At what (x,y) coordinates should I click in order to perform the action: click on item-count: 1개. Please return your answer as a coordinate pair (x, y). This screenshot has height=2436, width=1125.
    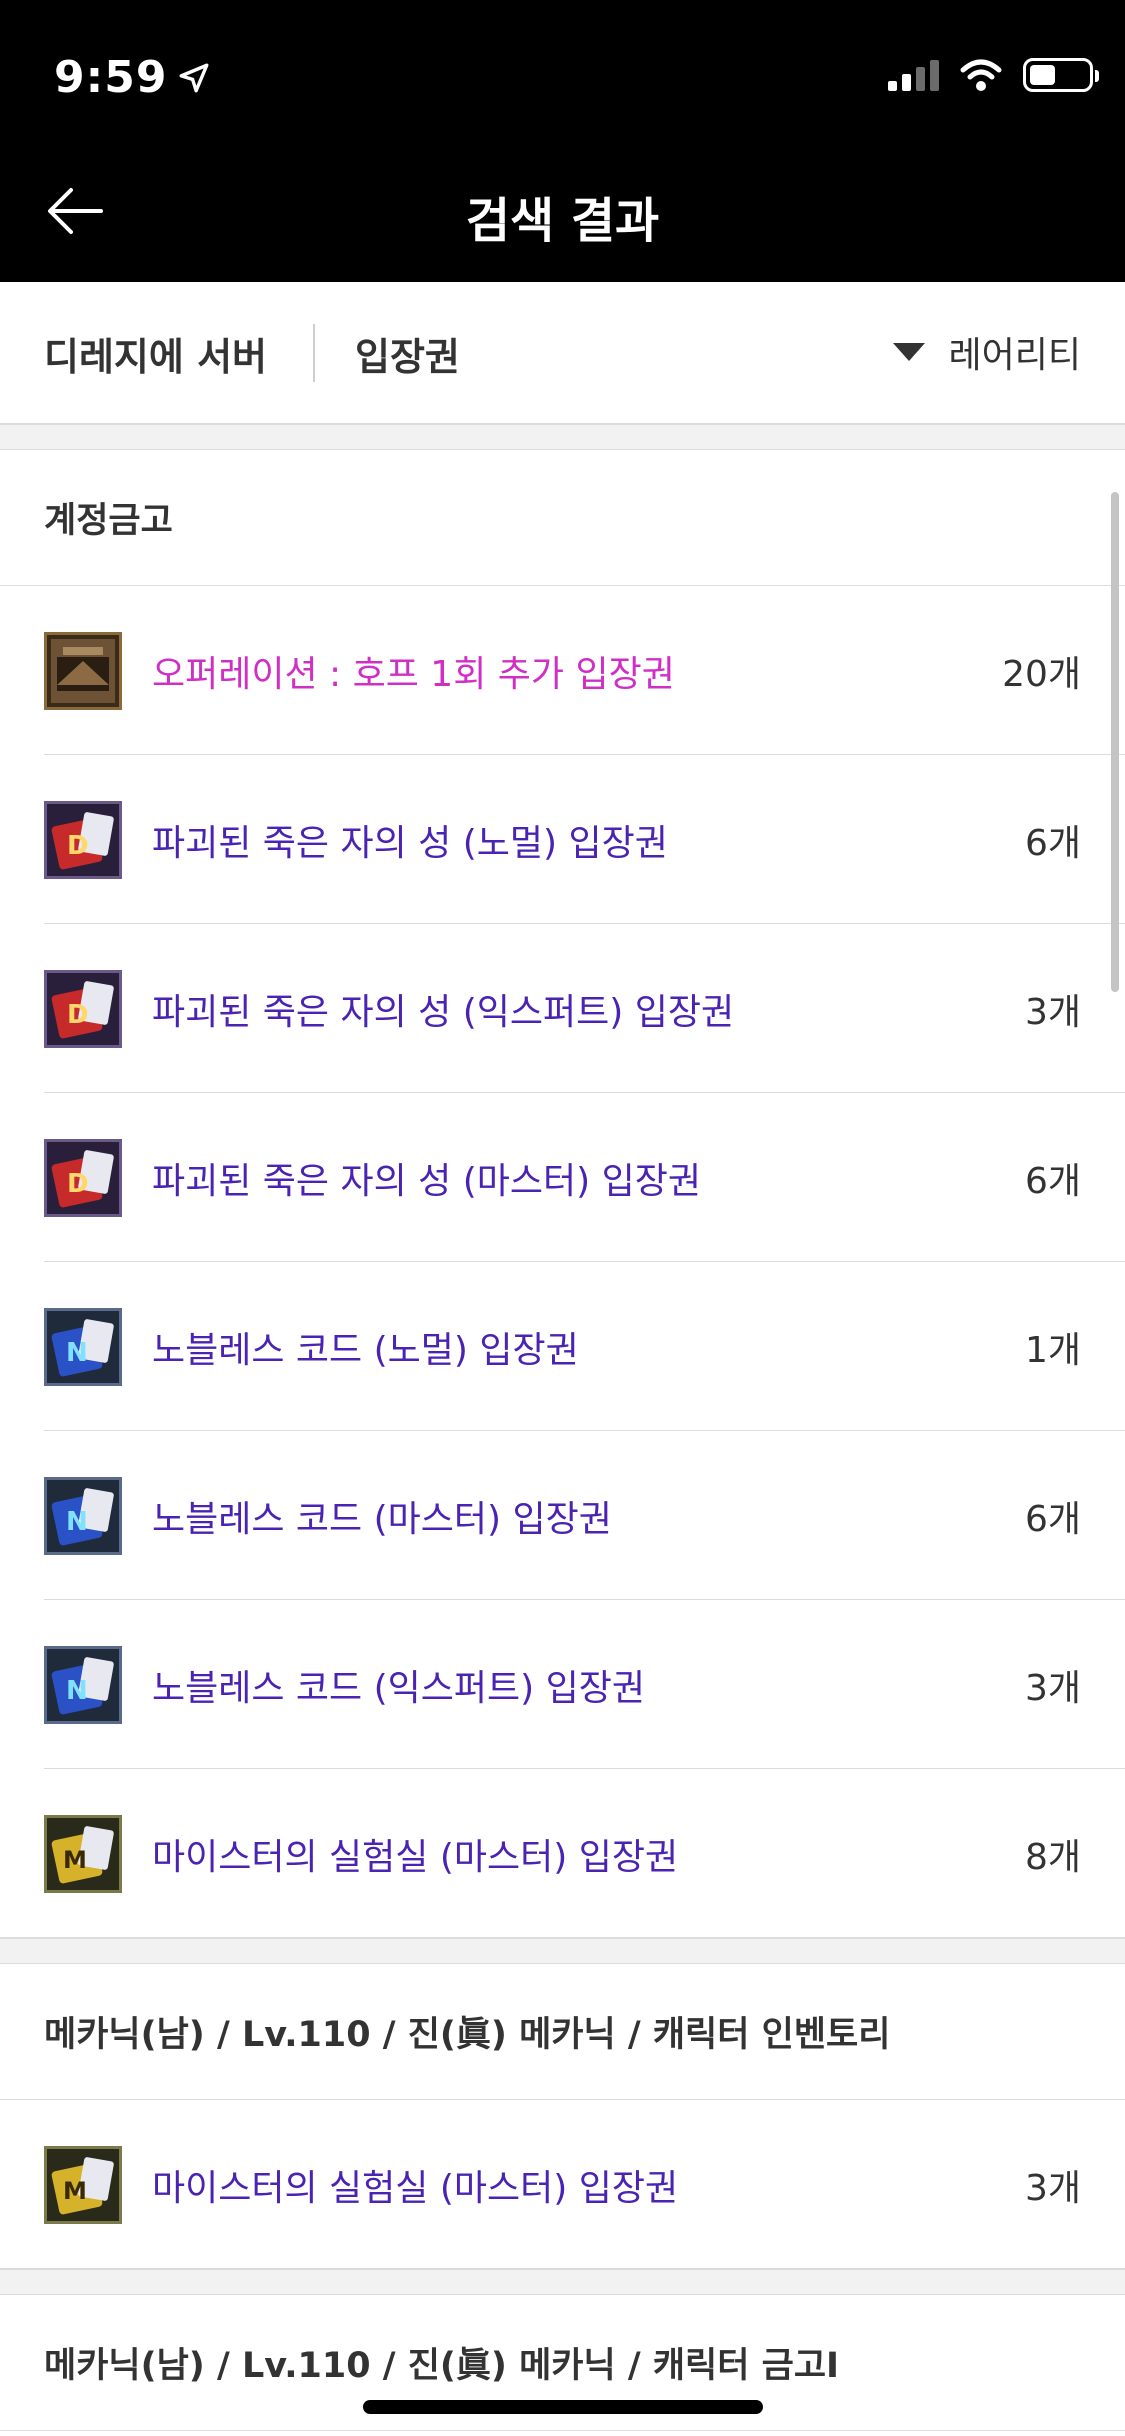
    Looking at the image, I should click on (1052, 1350).